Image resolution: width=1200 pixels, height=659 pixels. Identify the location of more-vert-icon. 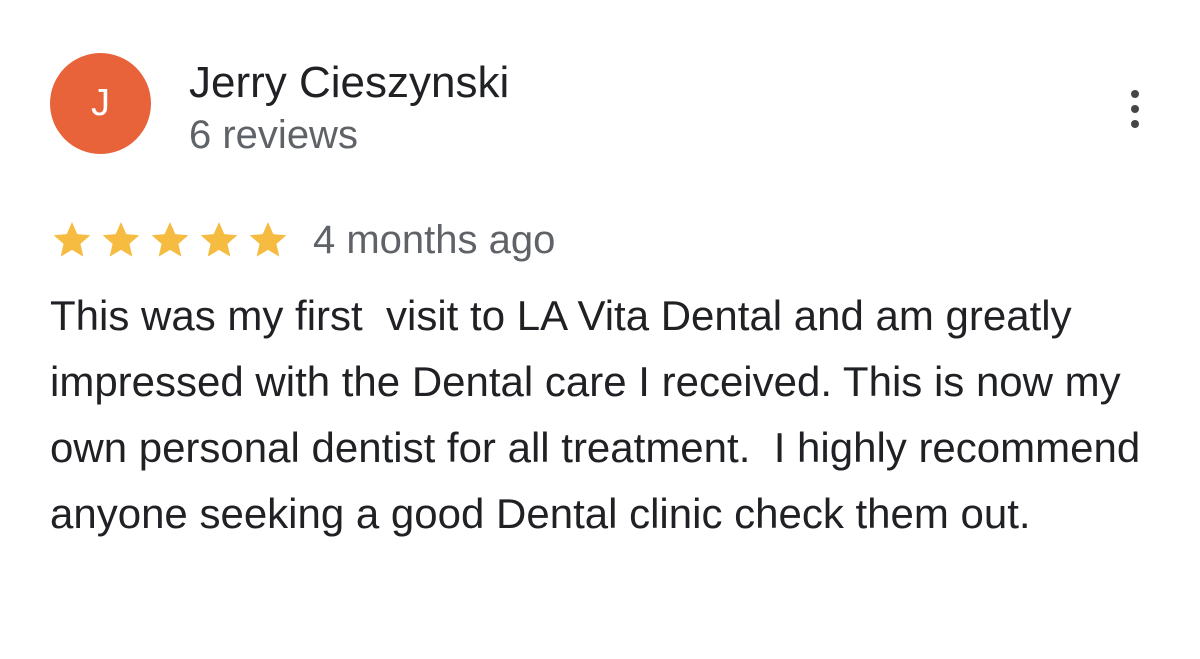
(1135, 109).